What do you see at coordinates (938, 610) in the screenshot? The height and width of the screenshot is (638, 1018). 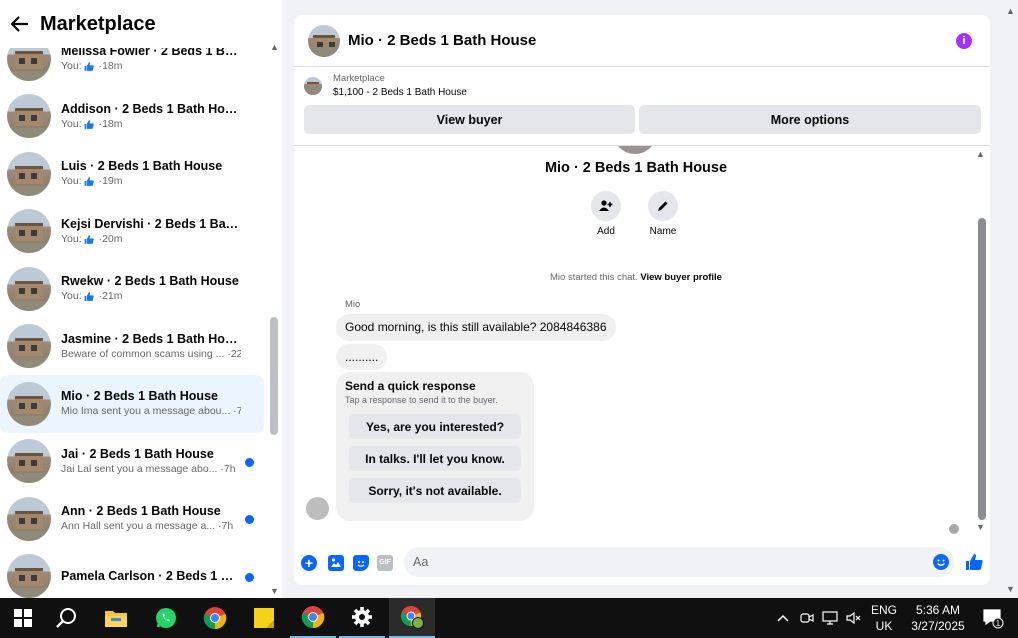 I see `clock-time: 5:36 AM` at bounding box center [938, 610].